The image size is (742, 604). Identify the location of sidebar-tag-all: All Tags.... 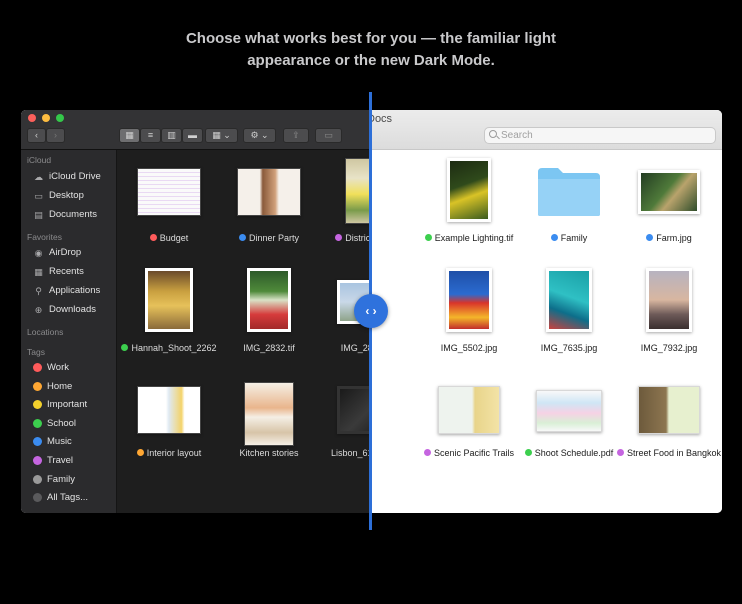
(60, 497).